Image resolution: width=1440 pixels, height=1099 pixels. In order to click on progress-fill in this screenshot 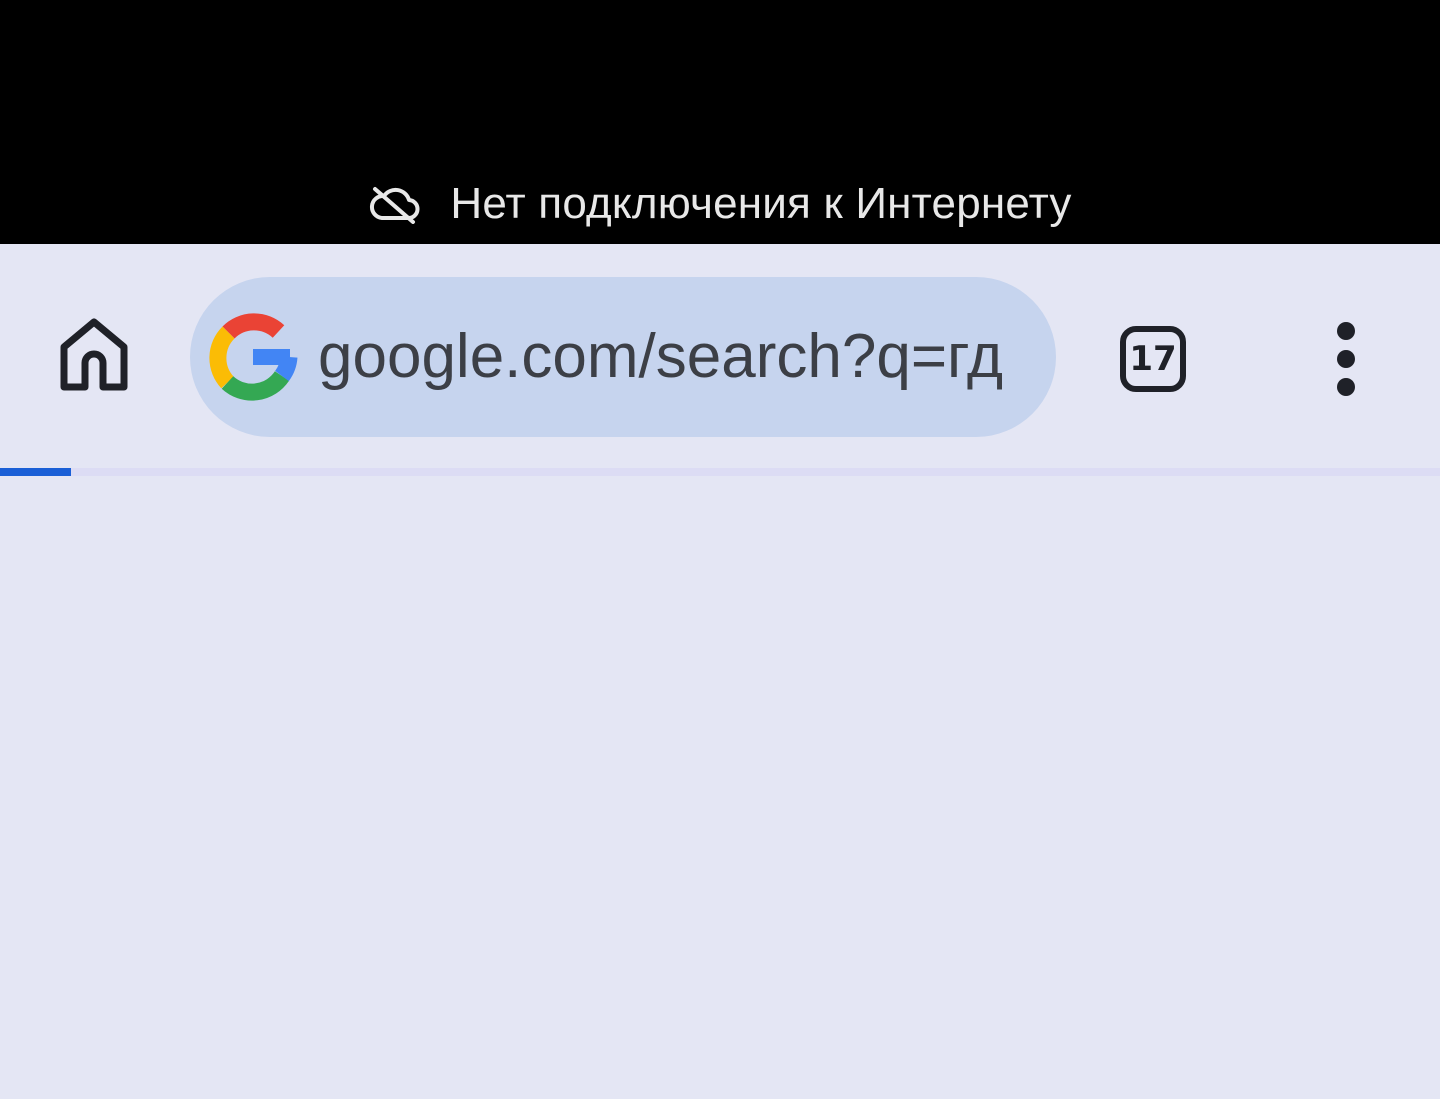, I will do `click(35, 472)`.